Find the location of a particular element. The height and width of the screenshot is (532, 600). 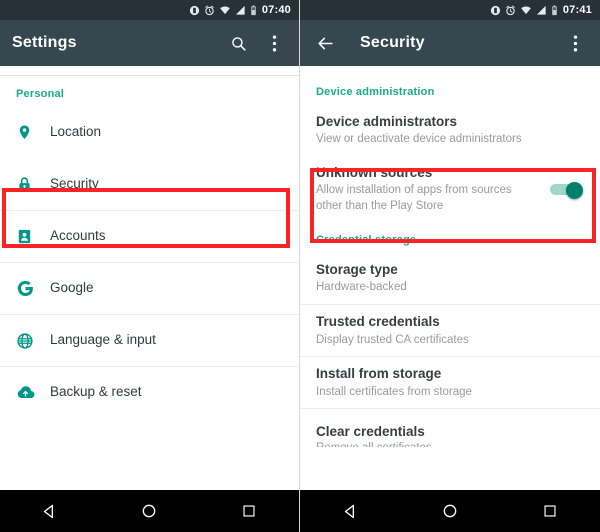

section-header-credential-storage: Credential storage is located at coordinates (366, 240).